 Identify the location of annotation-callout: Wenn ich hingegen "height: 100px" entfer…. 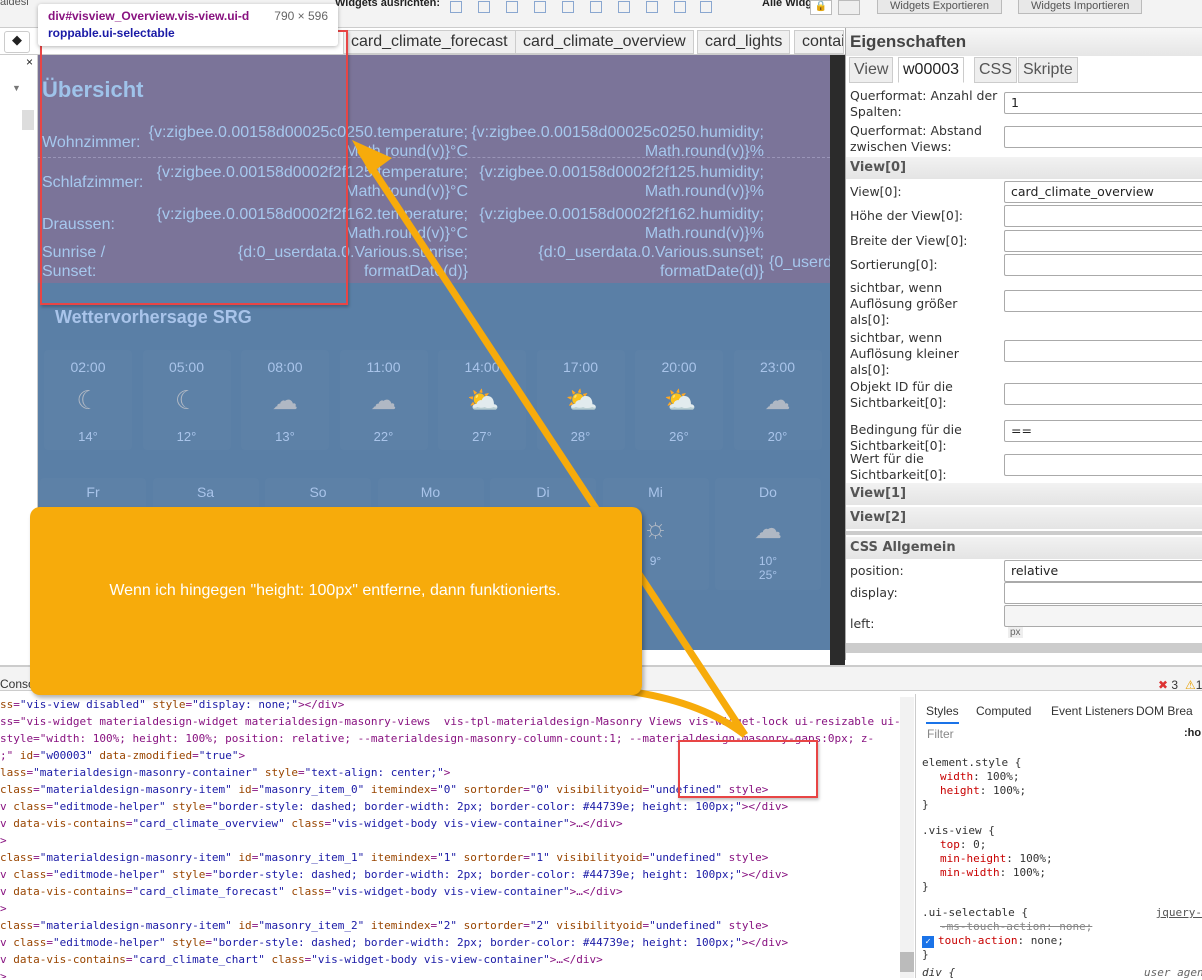
(336, 601).